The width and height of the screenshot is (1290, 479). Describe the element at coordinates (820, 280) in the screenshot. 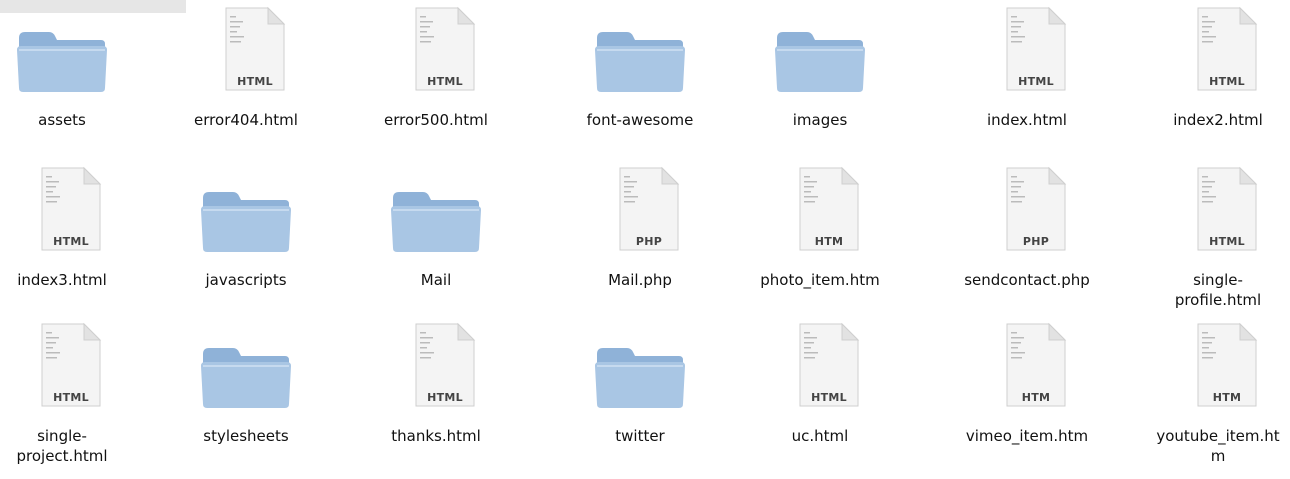

I see `file-name-label: photo_item.htm` at that location.